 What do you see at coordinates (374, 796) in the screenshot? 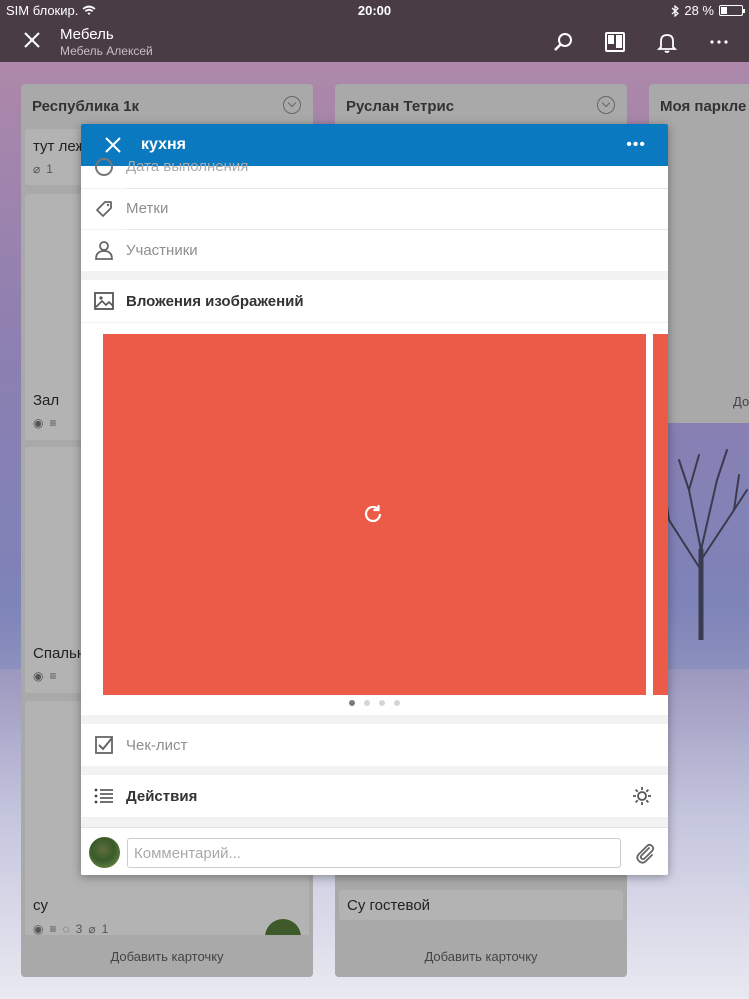
I see `activity-header: Действия` at bounding box center [374, 796].